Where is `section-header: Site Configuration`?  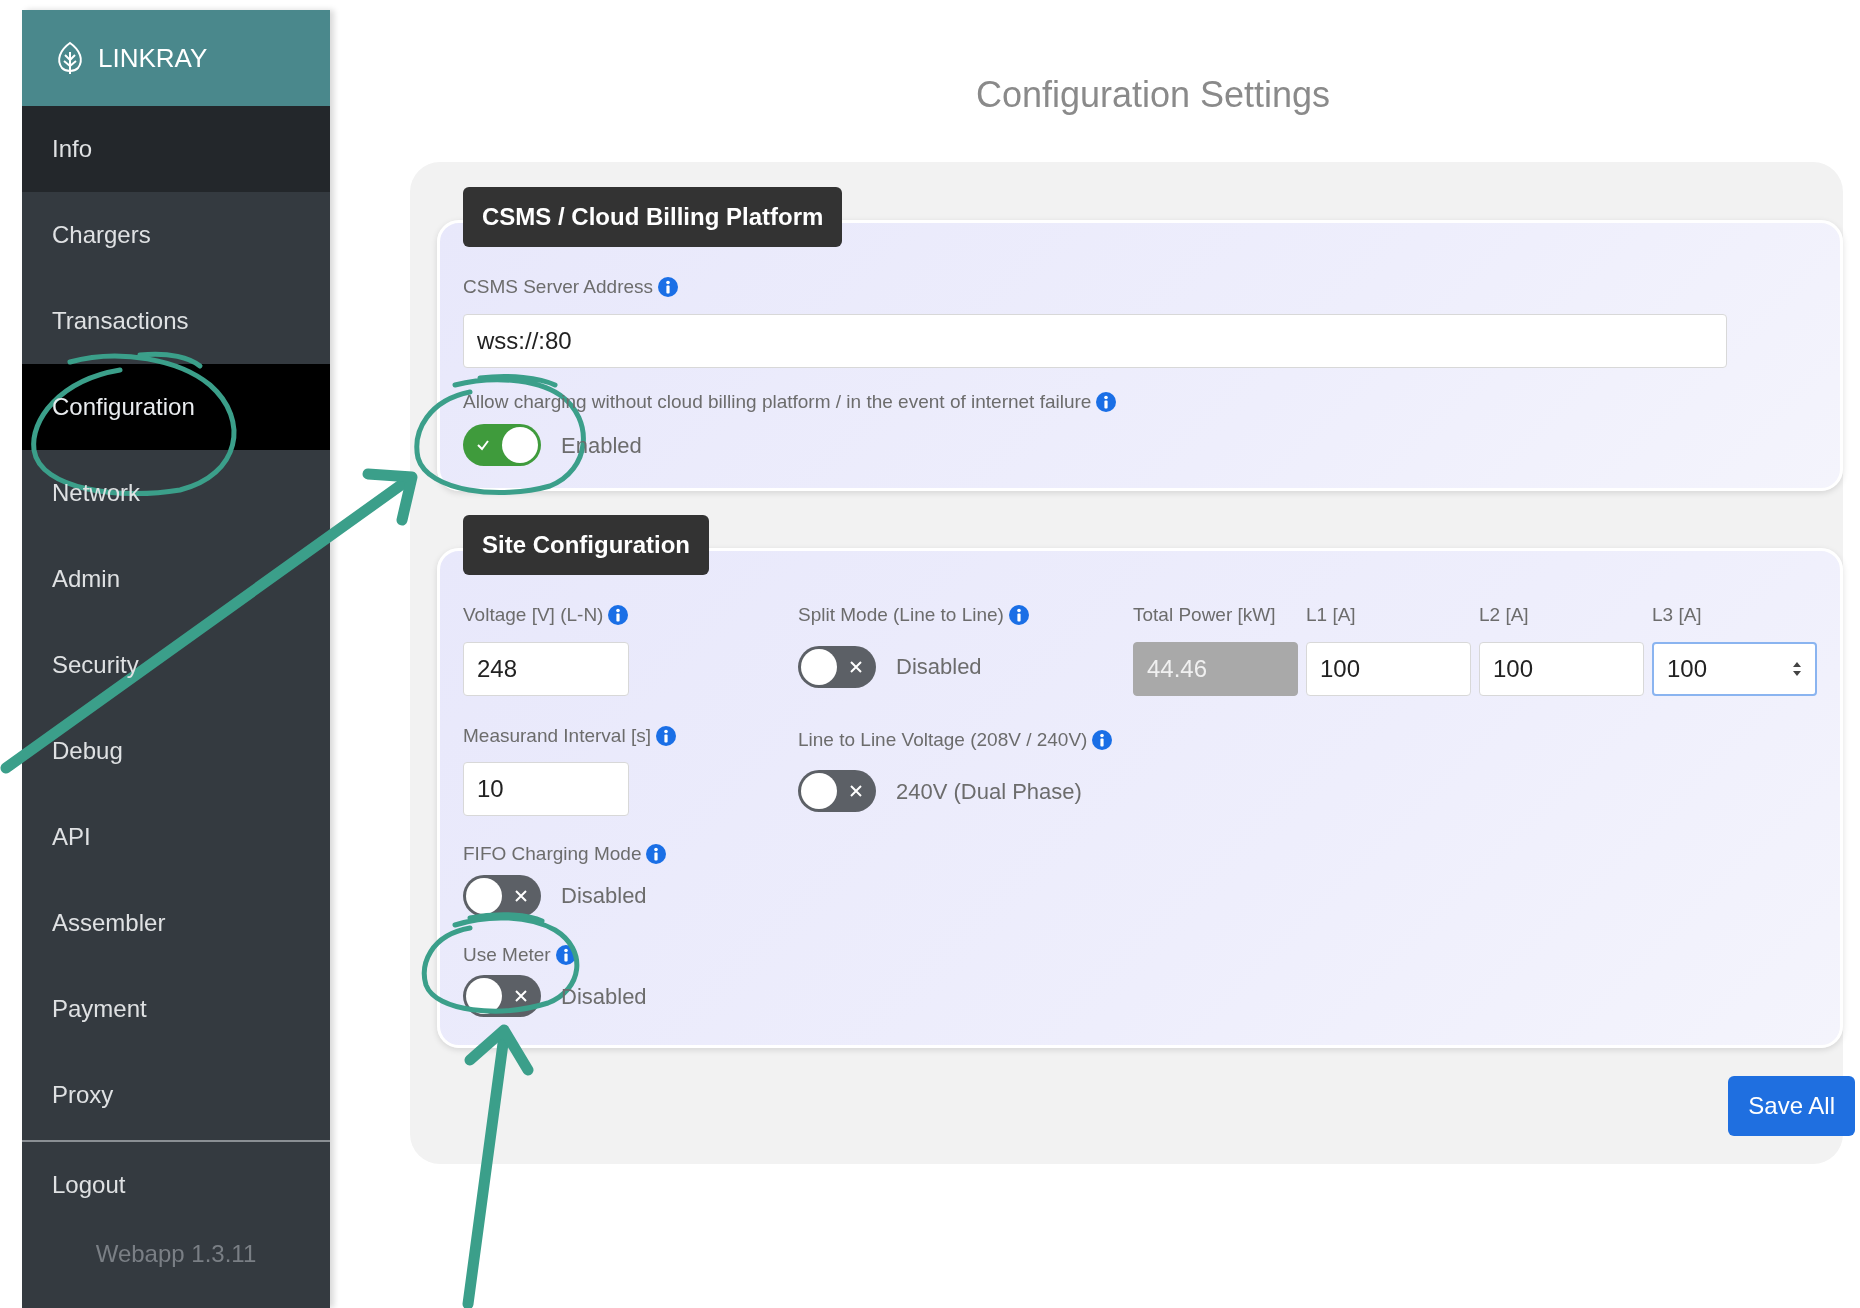 section-header: Site Configuration is located at coordinates (586, 545).